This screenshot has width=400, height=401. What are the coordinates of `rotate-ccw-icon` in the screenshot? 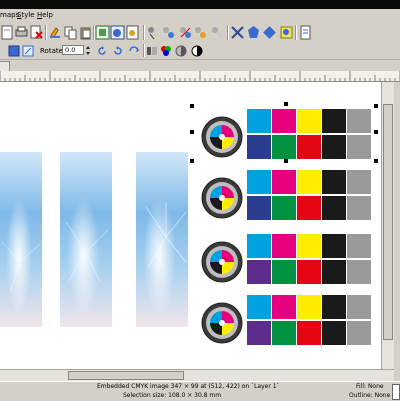 It's located at (102, 51).